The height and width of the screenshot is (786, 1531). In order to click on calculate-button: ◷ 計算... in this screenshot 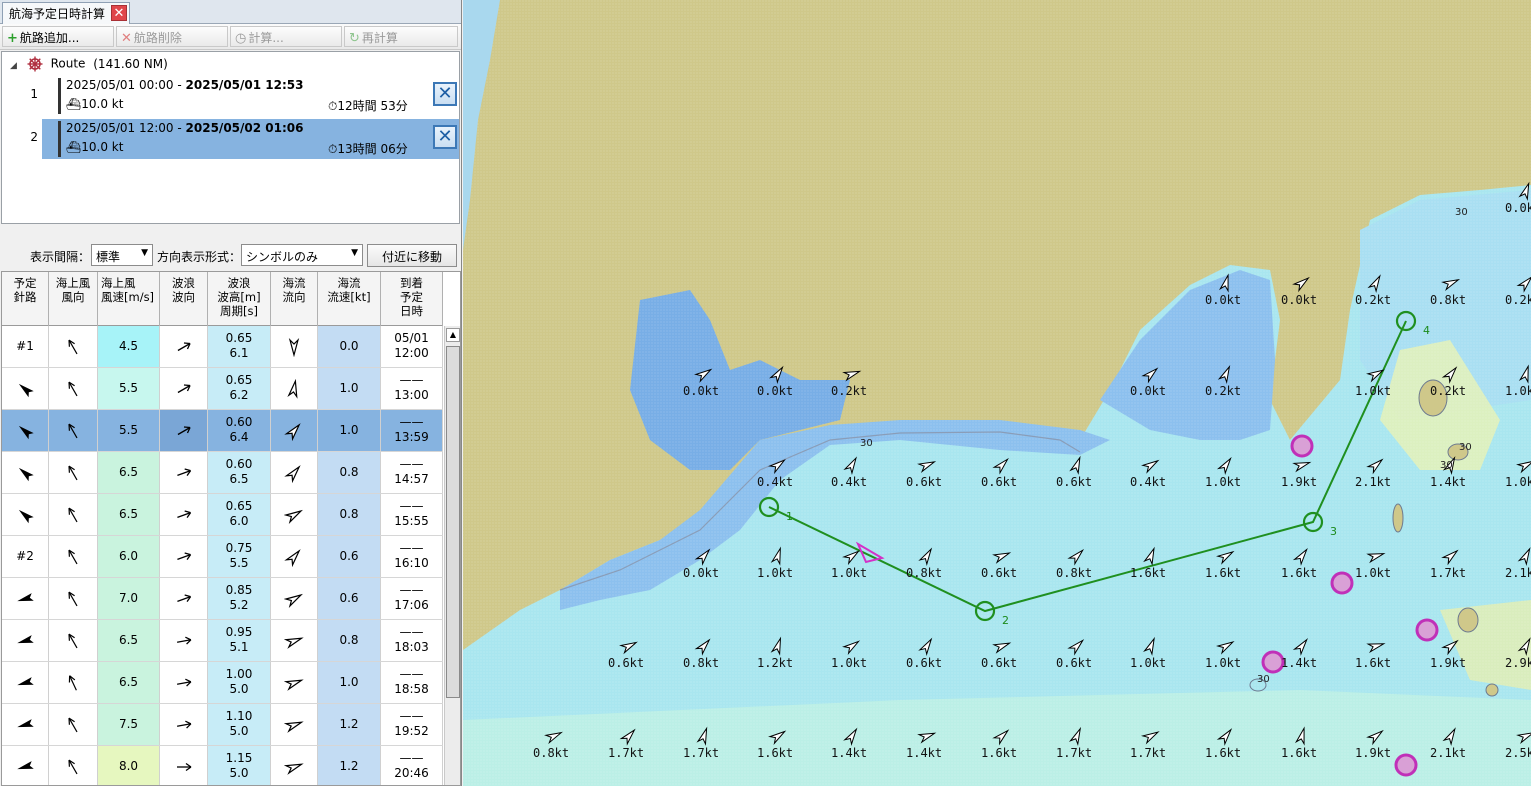, I will do `click(286, 36)`.